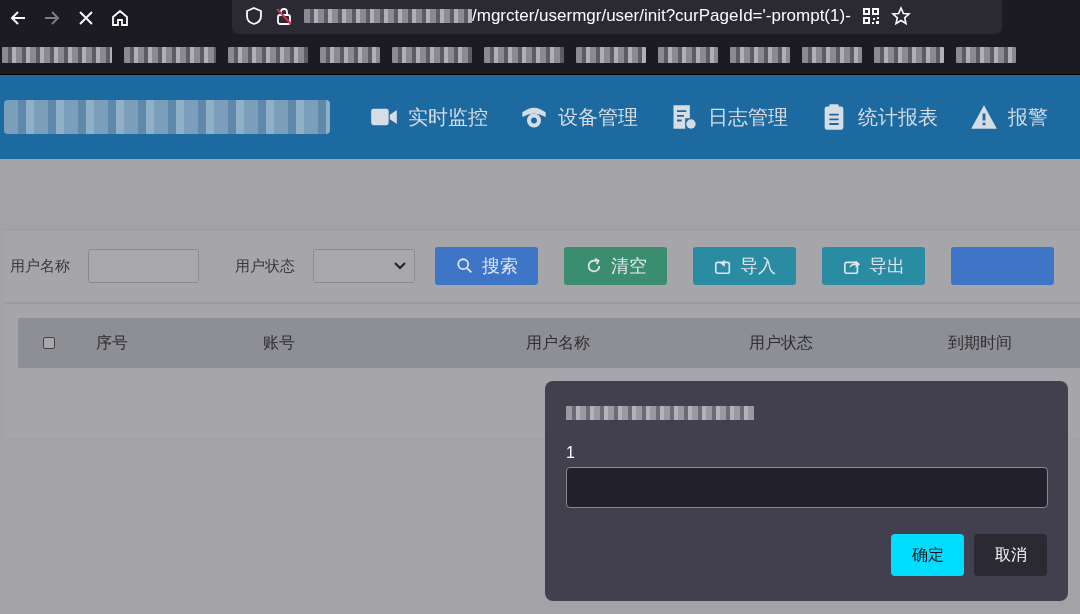 This screenshot has height=614, width=1080. Describe the element at coordinates (873, 266) in the screenshot. I see `action-button: 导出` at that location.